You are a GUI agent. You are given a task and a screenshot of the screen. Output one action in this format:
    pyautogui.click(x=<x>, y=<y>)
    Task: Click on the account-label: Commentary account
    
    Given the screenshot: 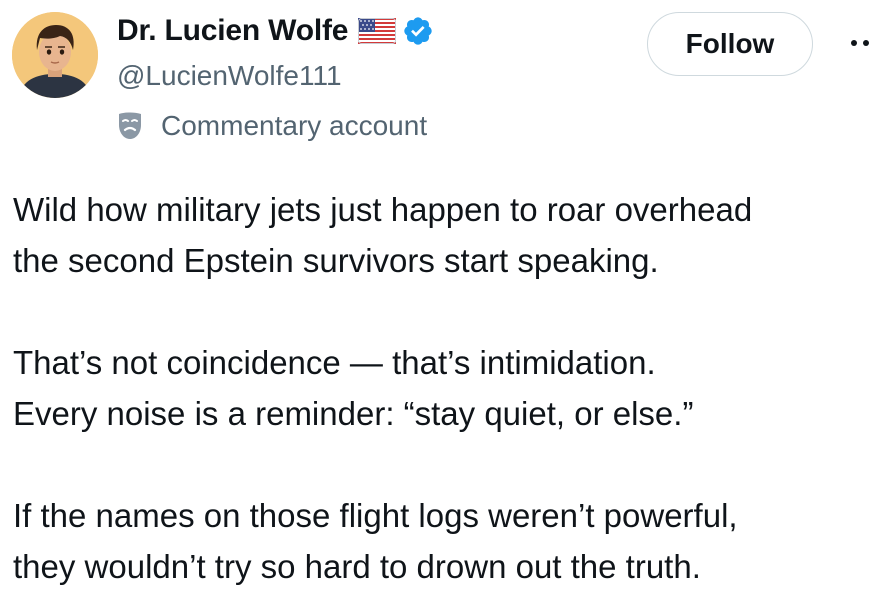 What is the action you would take?
    pyautogui.click(x=272, y=126)
    